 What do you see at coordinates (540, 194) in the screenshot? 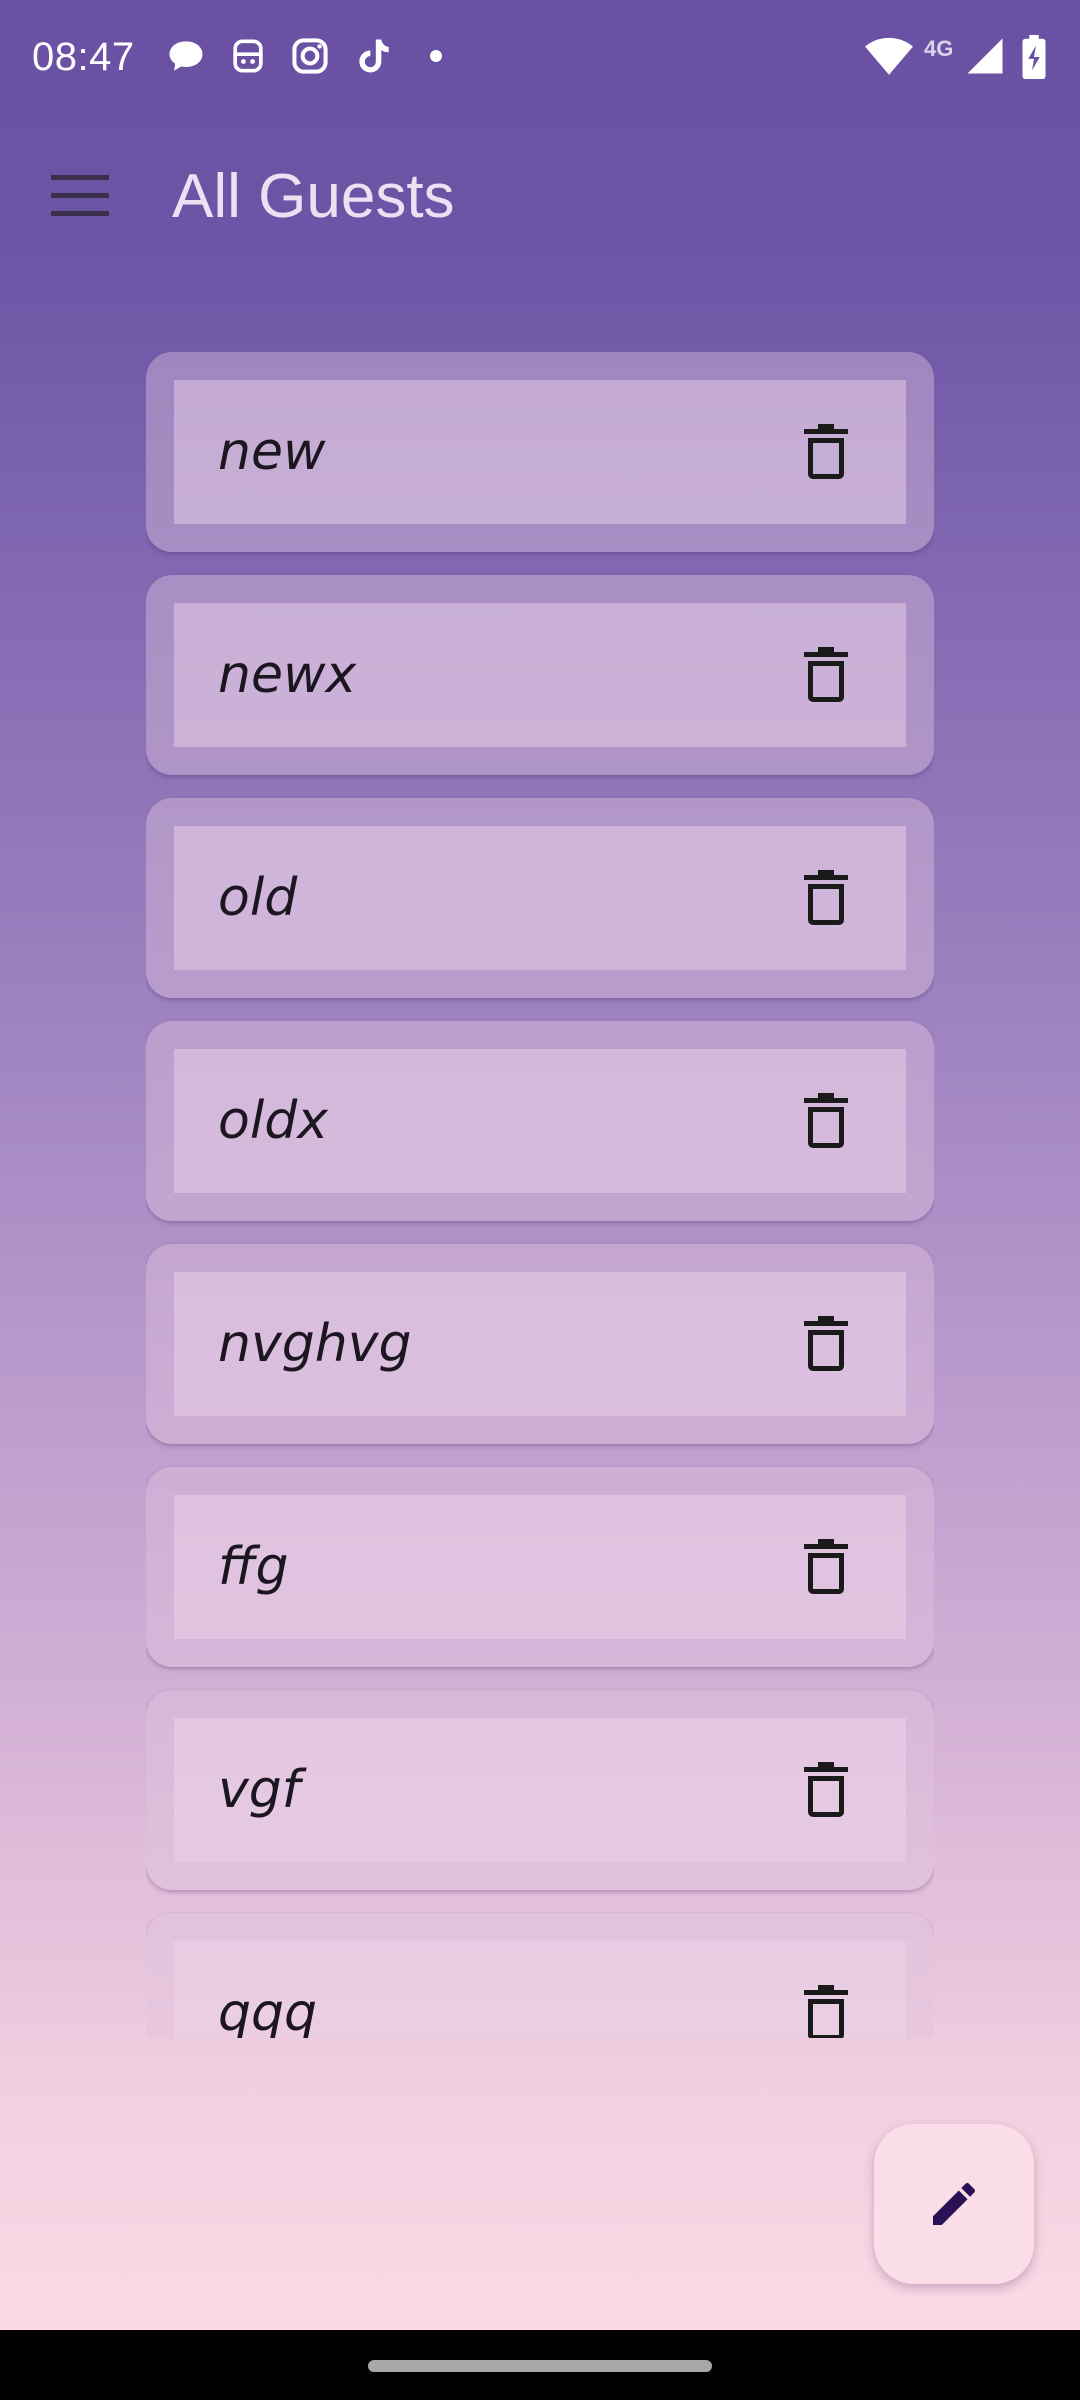
I see `app-bar: All Guests` at bounding box center [540, 194].